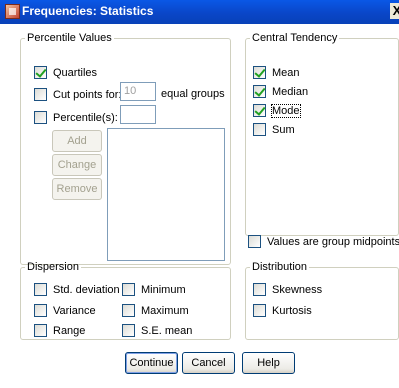 The image size is (399, 388). I want to click on cut-points-label: Cut points for:, so click(87, 94).